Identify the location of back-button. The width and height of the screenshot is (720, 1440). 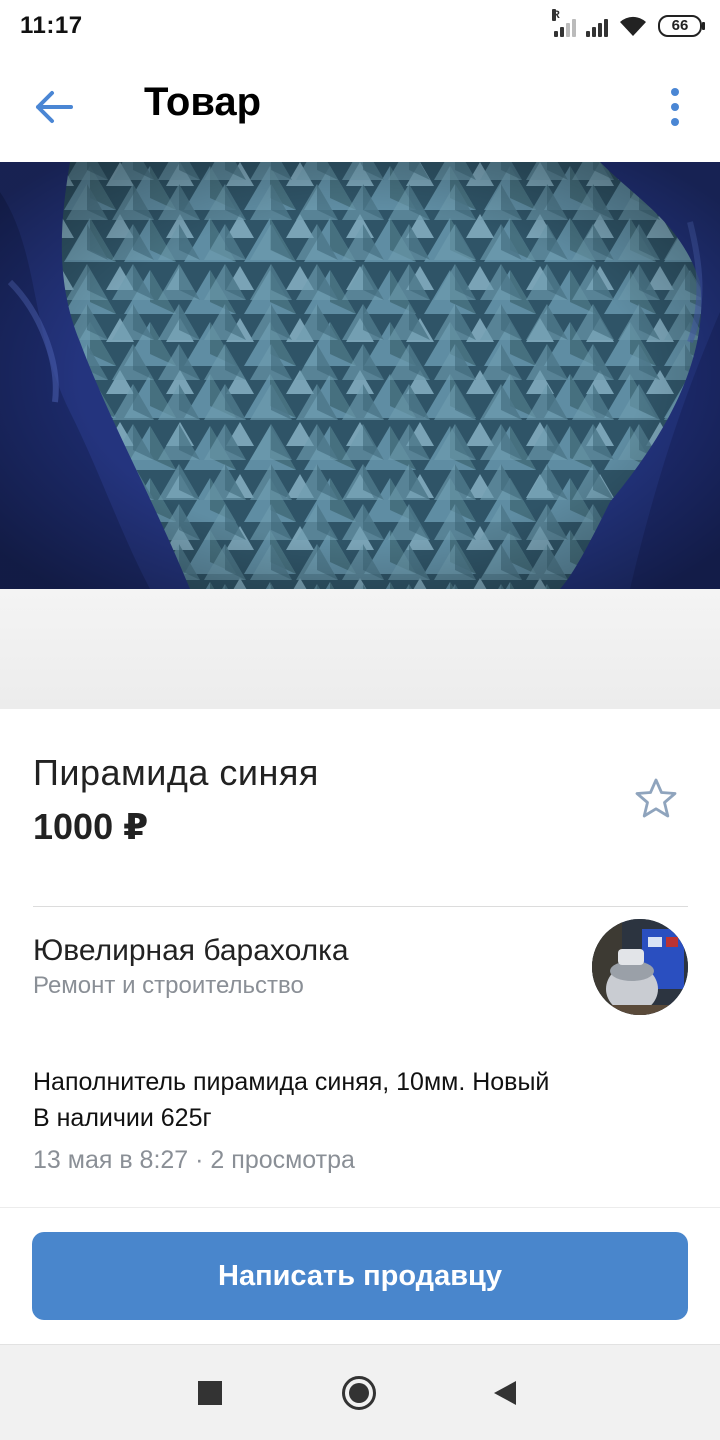
(54, 107).